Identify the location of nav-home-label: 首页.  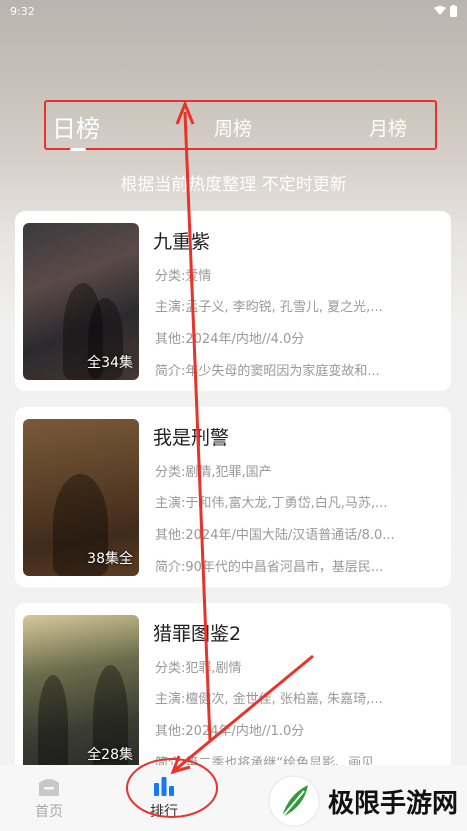
(49, 812).